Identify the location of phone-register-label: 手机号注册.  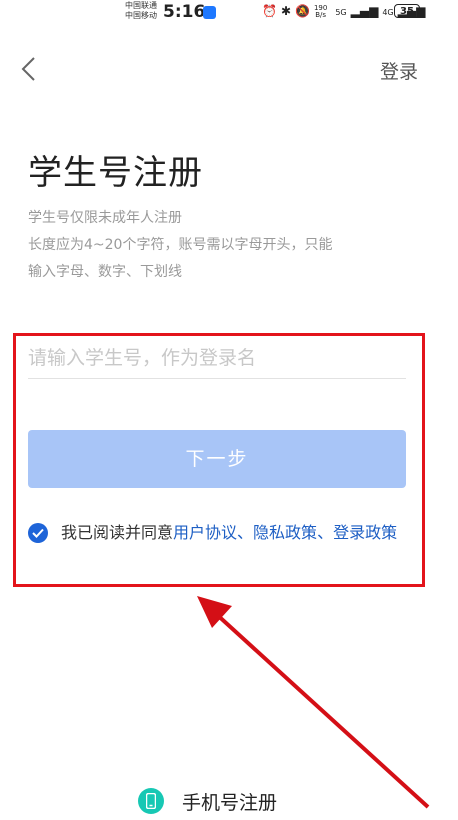
(230, 803).